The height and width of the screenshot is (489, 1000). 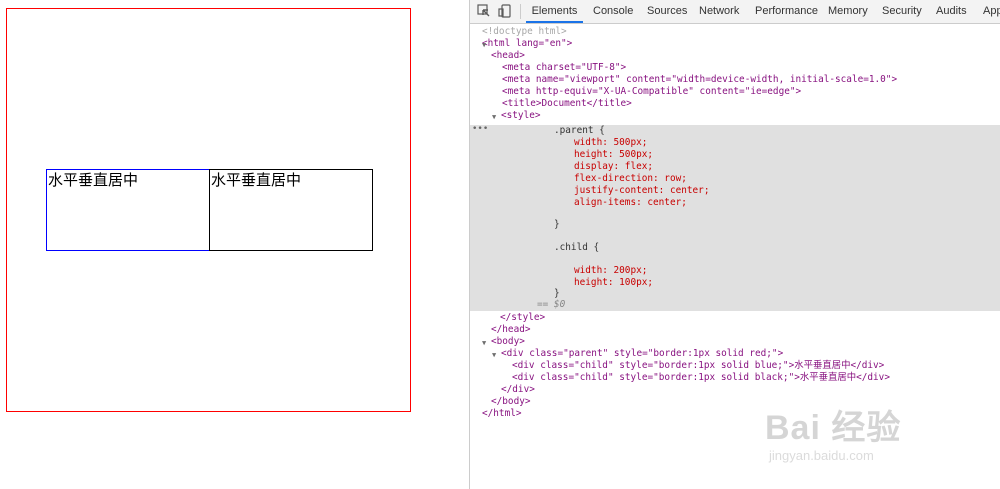 What do you see at coordinates (484, 45) in the screenshot?
I see `expand-head-icon: ▼` at bounding box center [484, 45].